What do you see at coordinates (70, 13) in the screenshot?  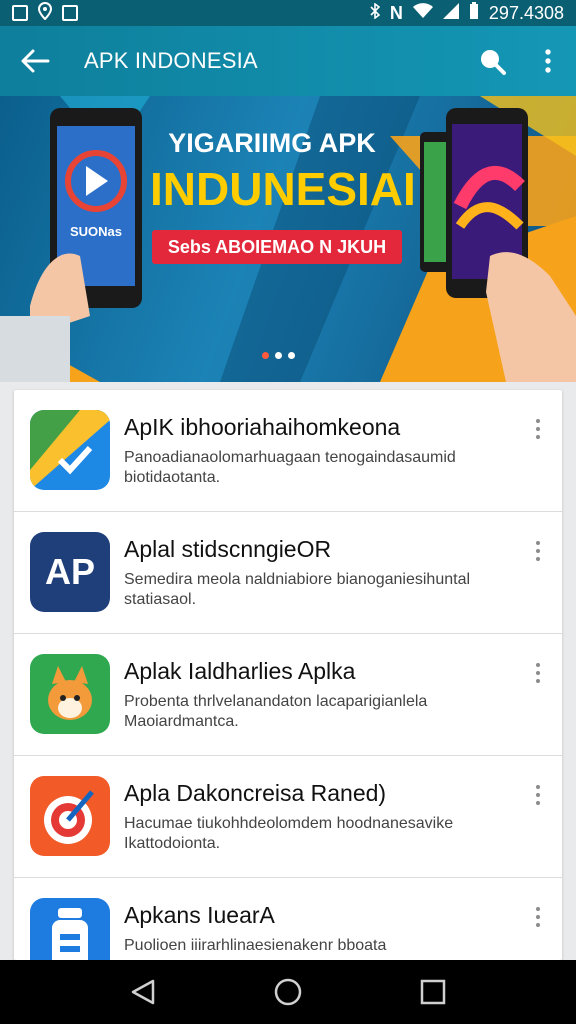 I see `image-icon` at bounding box center [70, 13].